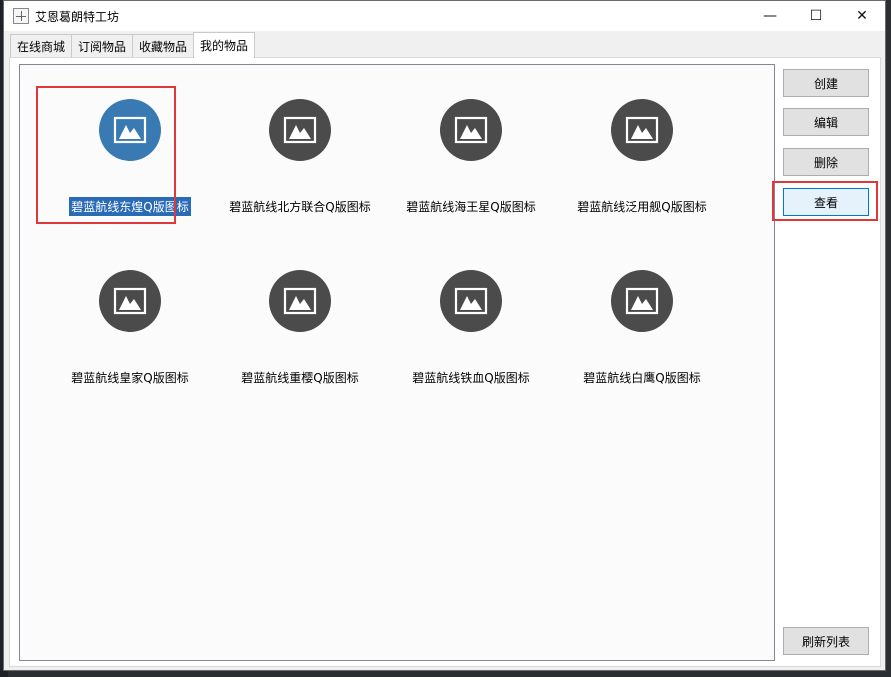 The width and height of the screenshot is (891, 677). What do you see at coordinates (130, 336) in the screenshot?
I see `list-item: 碧蓝航线皇家Q版图标` at bounding box center [130, 336].